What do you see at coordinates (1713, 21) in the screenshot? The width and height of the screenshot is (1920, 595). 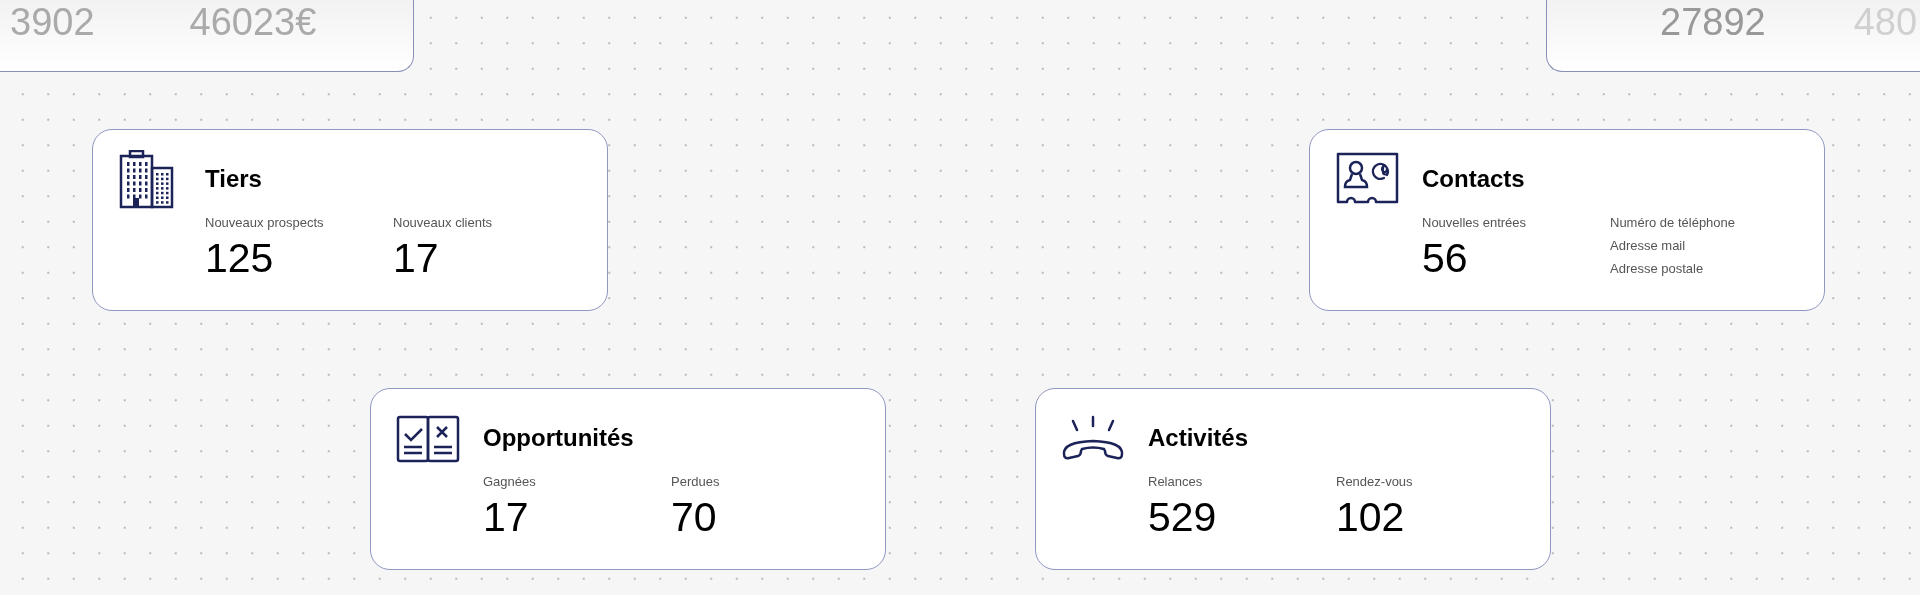 I see `summary-value: 27892` at bounding box center [1713, 21].